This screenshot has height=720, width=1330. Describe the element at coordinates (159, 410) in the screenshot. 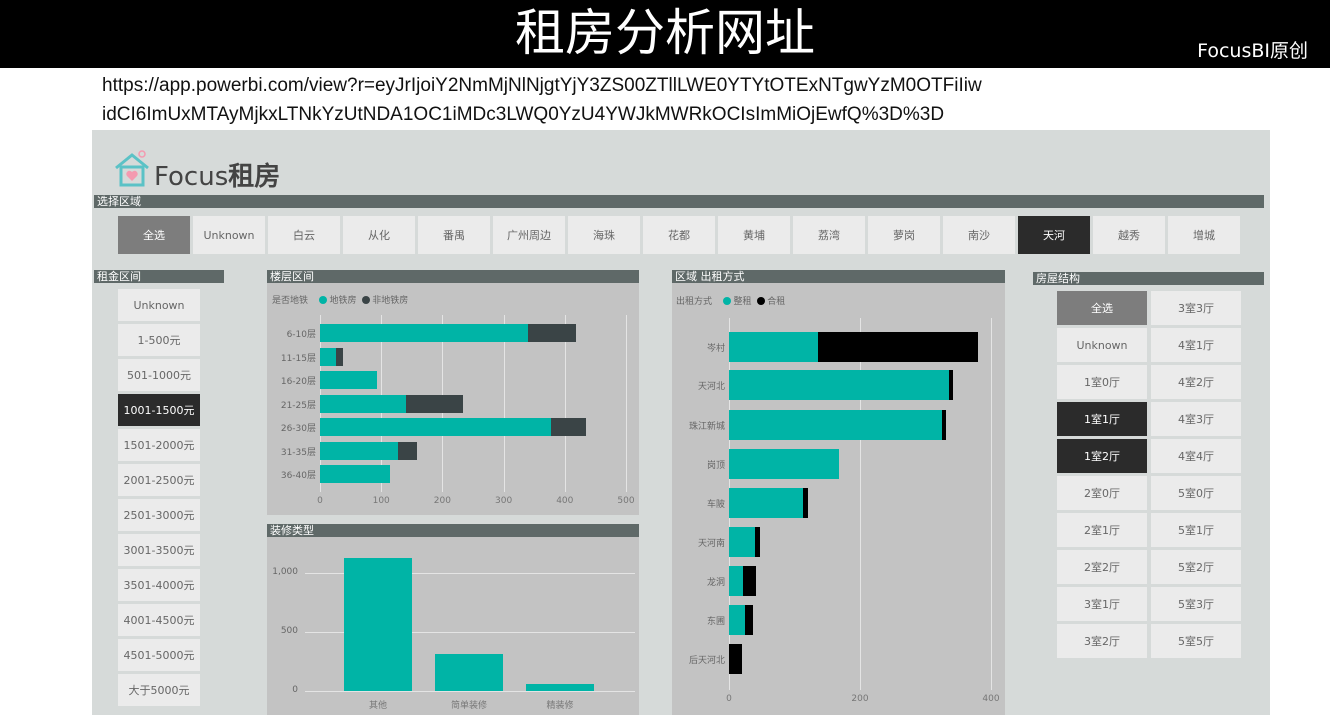

I see `slicer-option: 1001-1500元` at that location.